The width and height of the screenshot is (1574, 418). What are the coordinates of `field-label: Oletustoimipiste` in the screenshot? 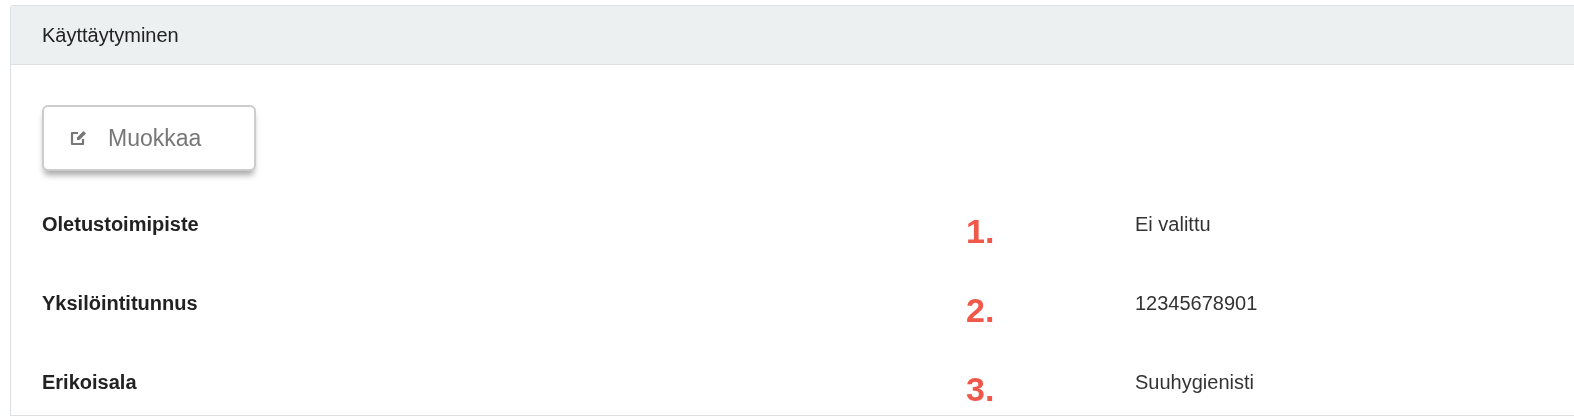 It's located at (120, 224).